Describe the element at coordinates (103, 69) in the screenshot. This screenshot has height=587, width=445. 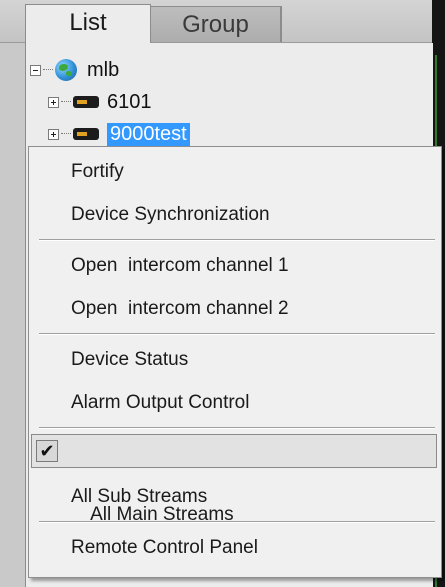
I see `tree-root-label: mlb` at that location.